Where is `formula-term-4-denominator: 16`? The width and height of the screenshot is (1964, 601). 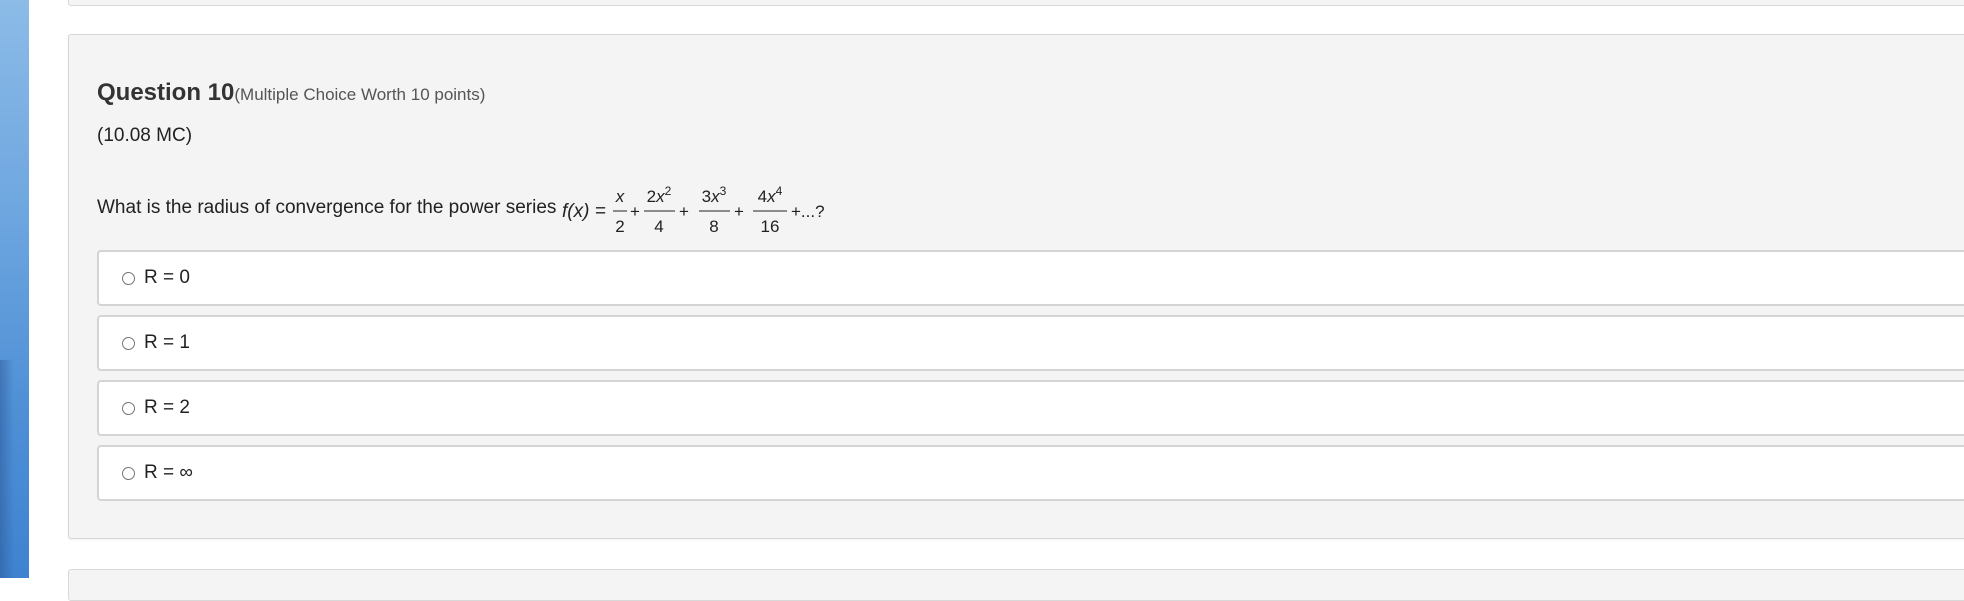
formula-term-4-denominator: 16 is located at coordinates (770, 226).